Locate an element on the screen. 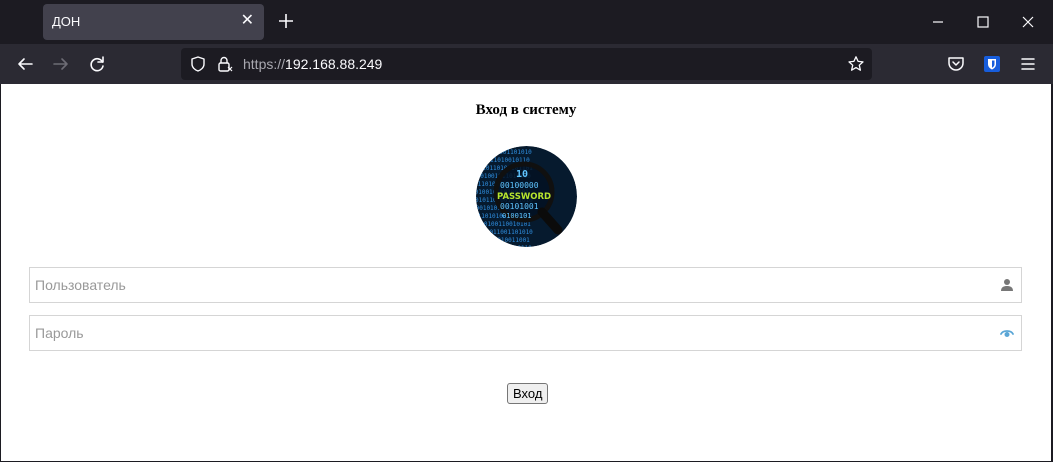 This screenshot has width=1053, height=462. url-protocol: https:// is located at coordinates (264, 64).